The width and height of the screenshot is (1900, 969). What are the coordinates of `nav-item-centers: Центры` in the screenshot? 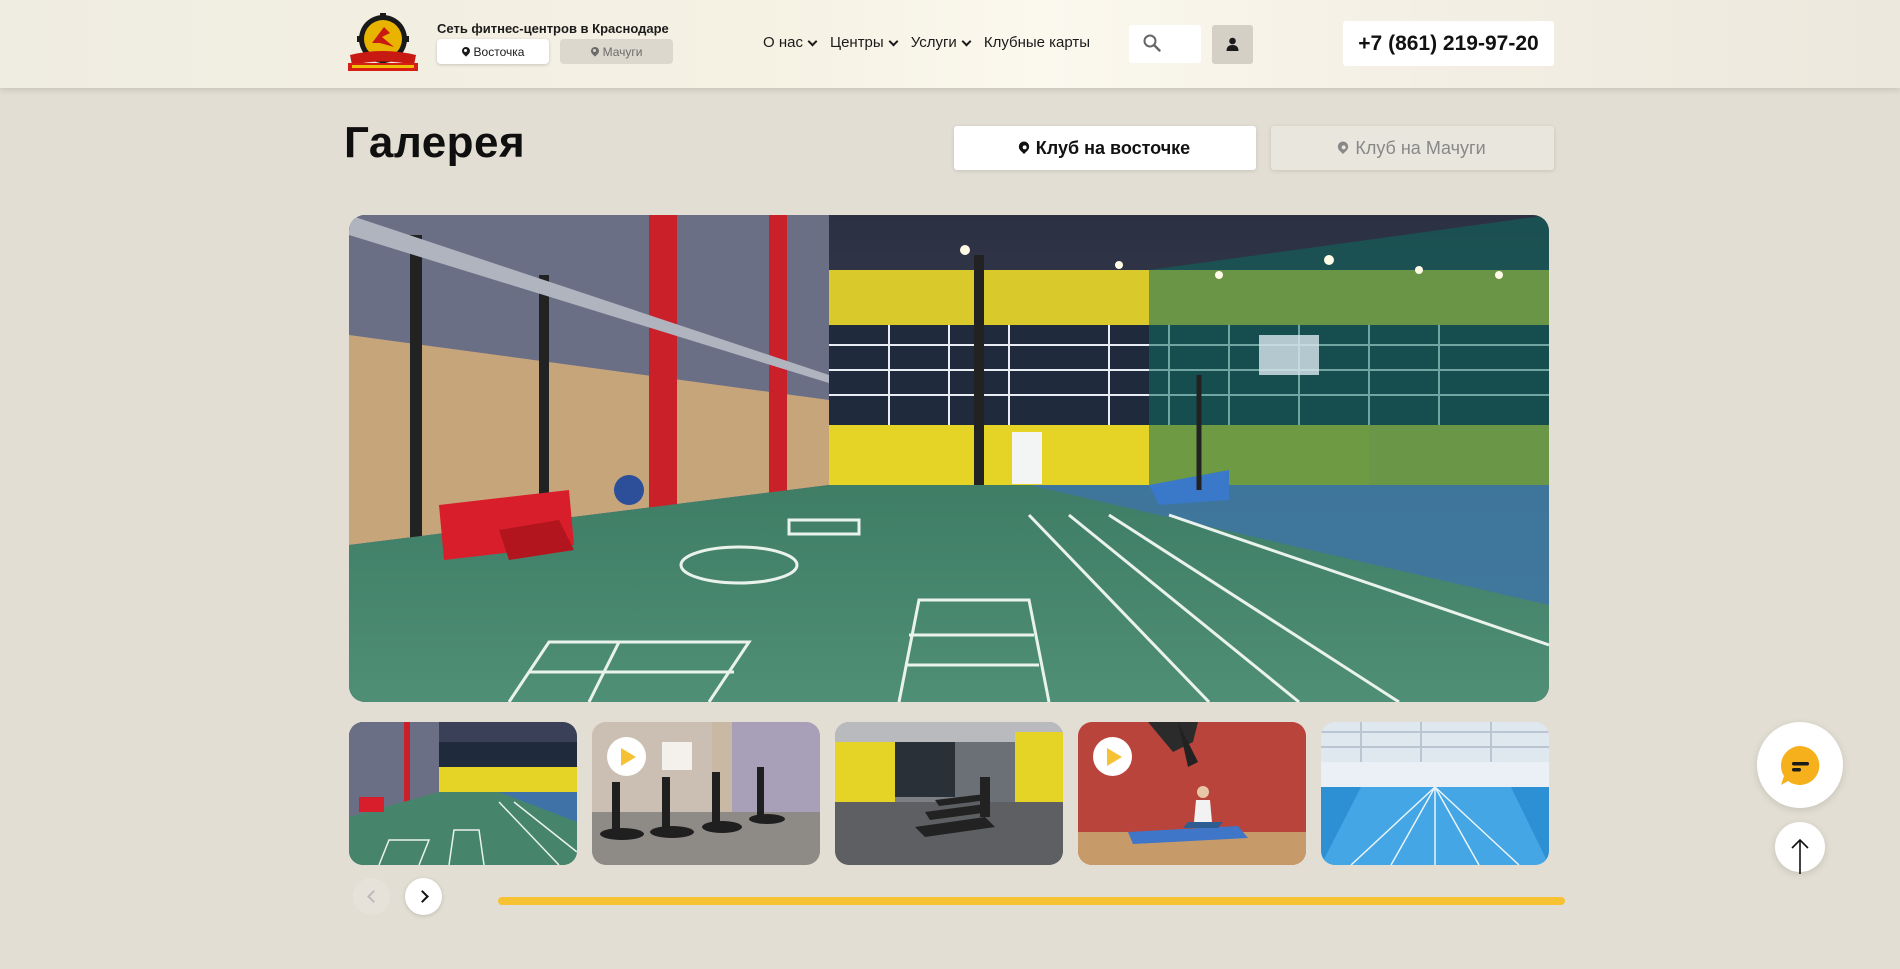 It's located at (864, 42).